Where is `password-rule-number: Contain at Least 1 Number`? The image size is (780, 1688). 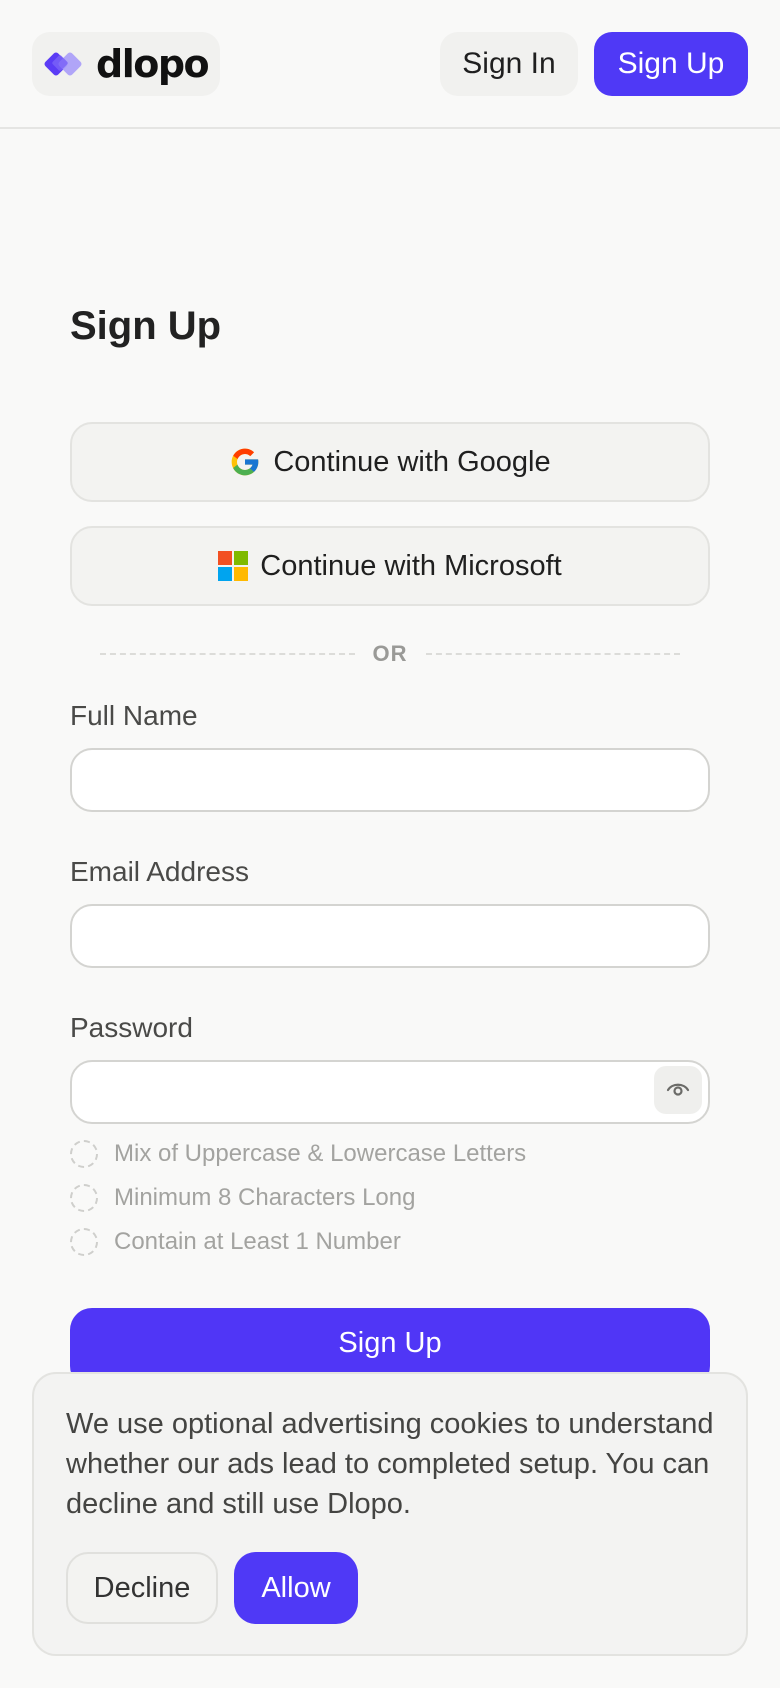 password-rule-number: Contain at Least 1 Number is located at coordinates (235, 1242).